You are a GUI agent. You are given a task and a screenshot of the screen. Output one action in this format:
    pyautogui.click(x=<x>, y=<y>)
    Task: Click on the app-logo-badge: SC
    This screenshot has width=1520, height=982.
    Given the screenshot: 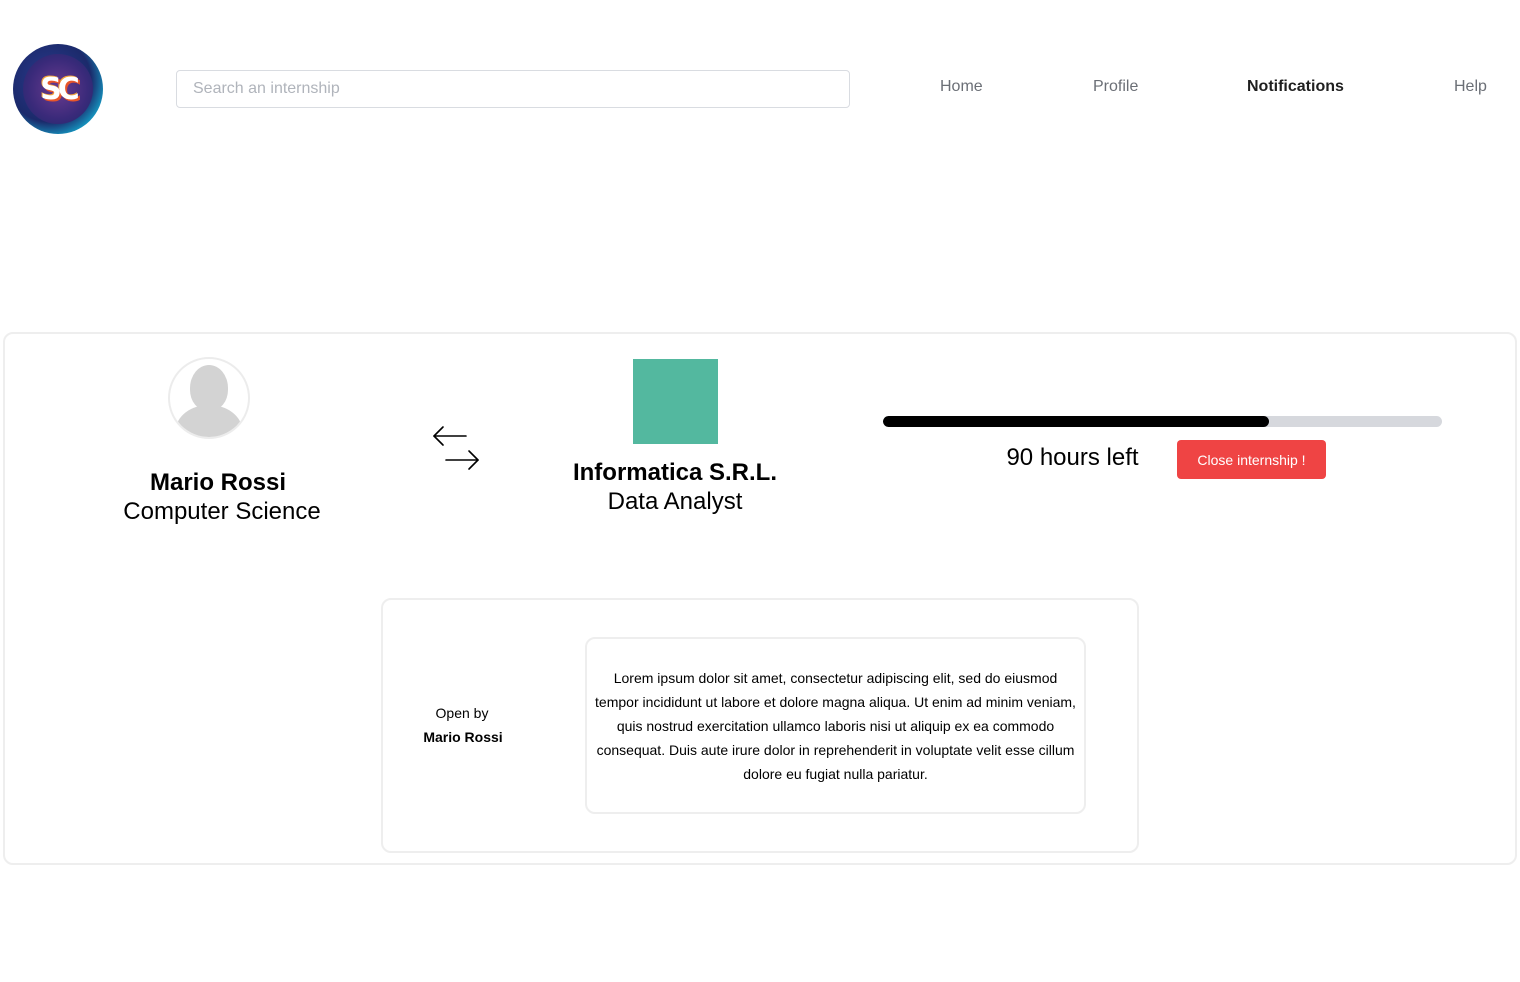 What is the action you would take?
    pyautogui.click(x=58, y=89)
    